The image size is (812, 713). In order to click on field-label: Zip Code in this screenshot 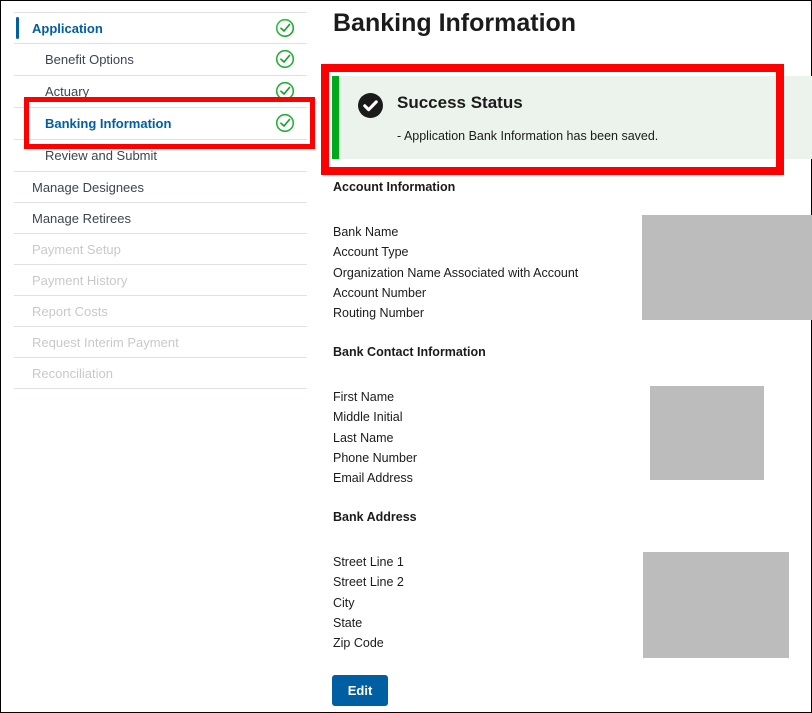, I will do `click(358, 643)`.